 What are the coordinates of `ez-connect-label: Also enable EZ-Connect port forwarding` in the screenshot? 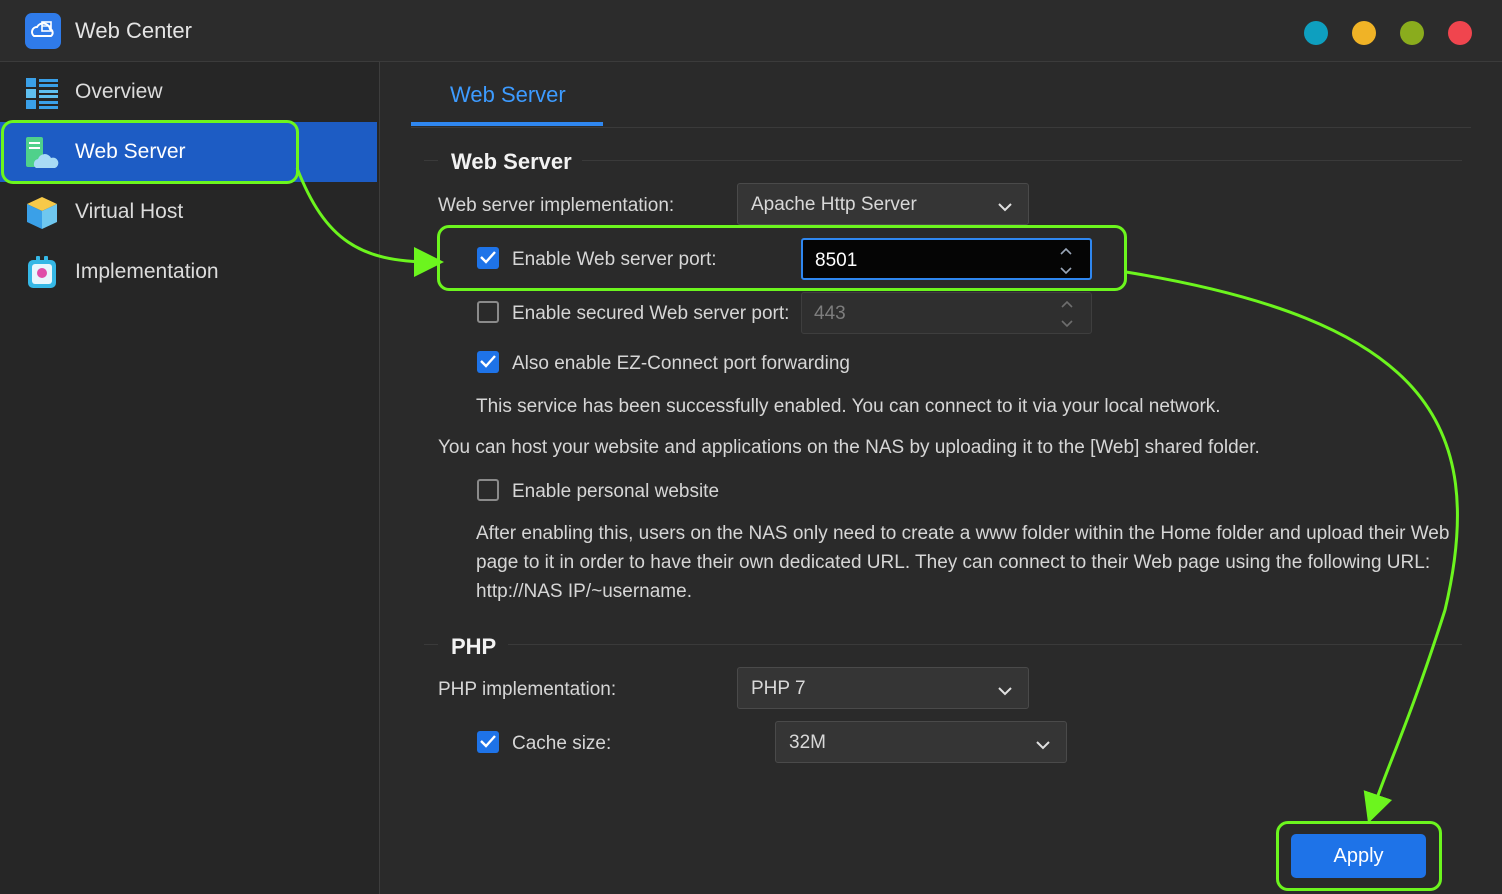 It's located at (681, 363).